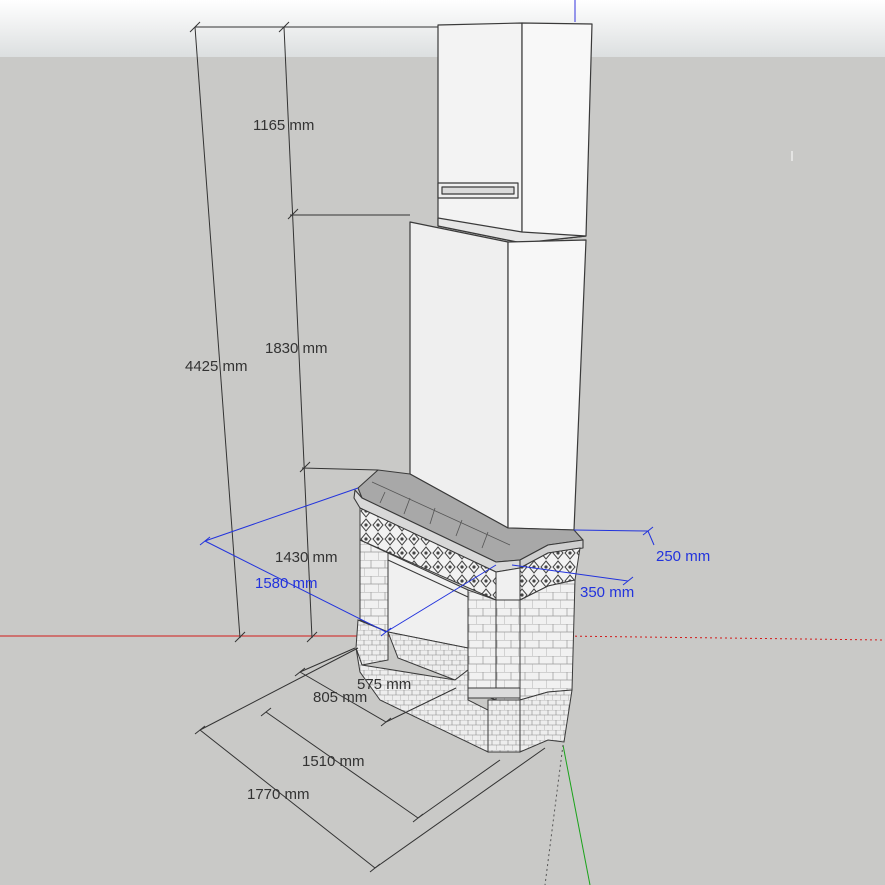 The image size is (885, 885). I want to click on side-panel-upper, so click(547, 640).